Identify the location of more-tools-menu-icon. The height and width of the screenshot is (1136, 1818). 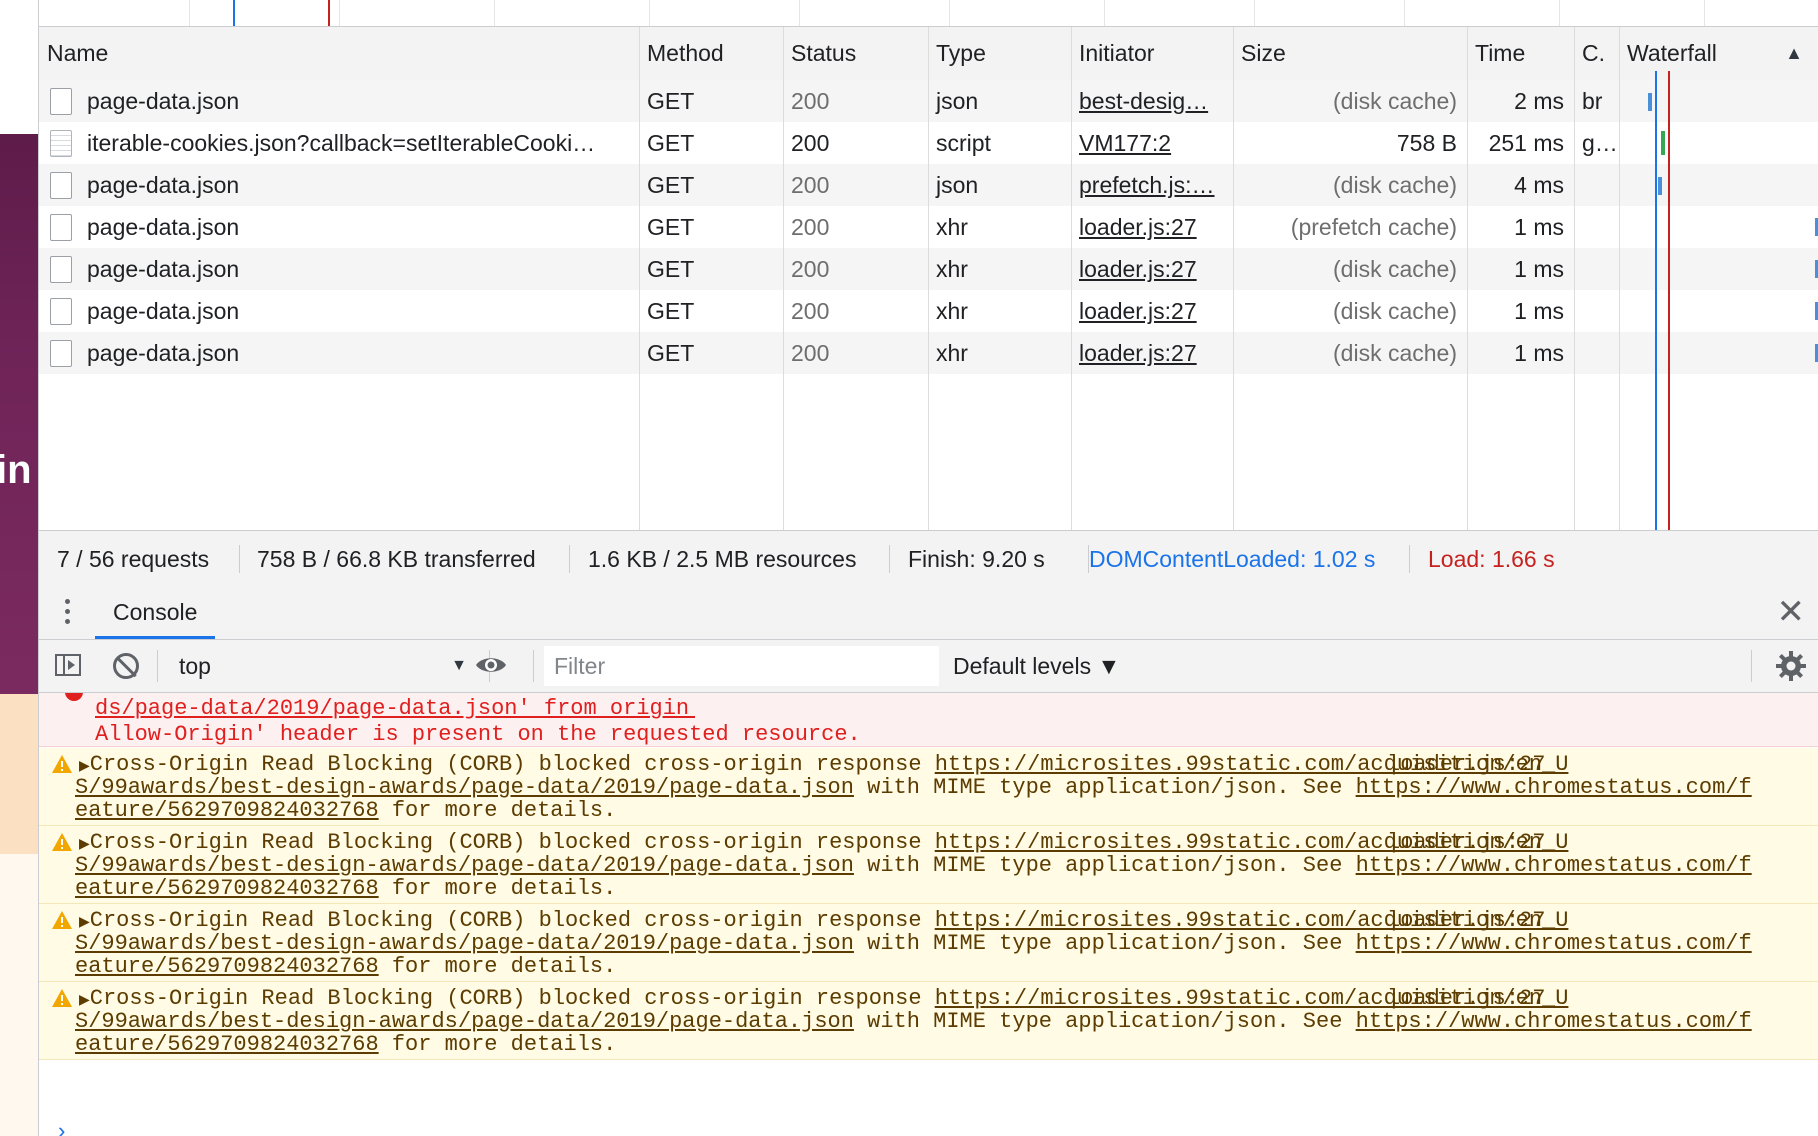
(67, 613).